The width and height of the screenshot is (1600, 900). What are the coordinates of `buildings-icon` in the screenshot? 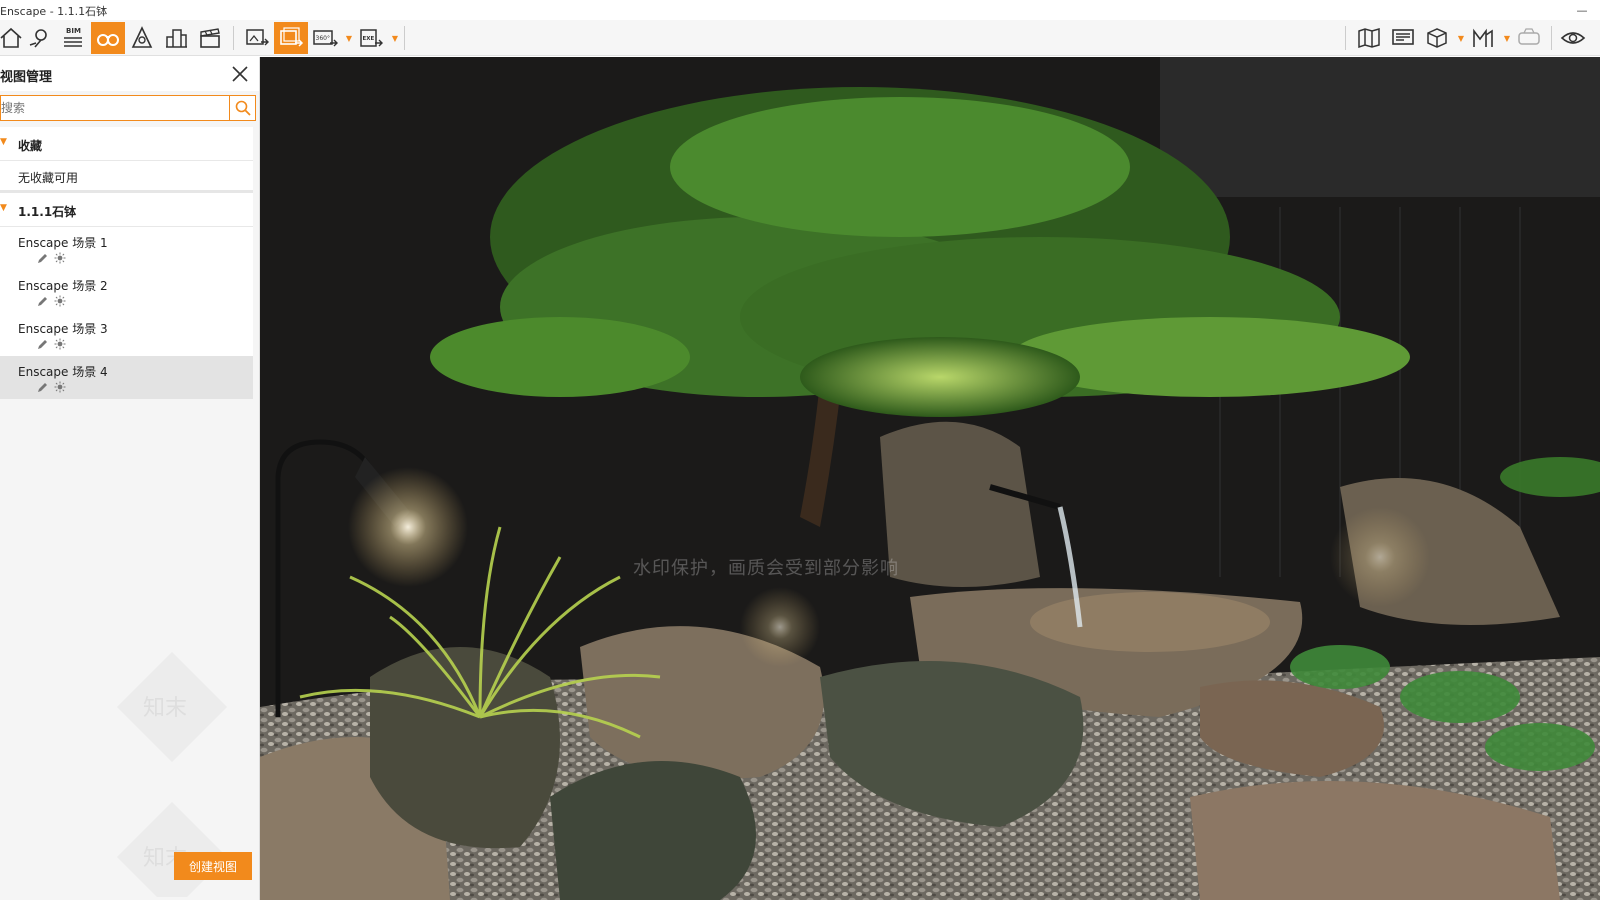 It's located at (176, 38).